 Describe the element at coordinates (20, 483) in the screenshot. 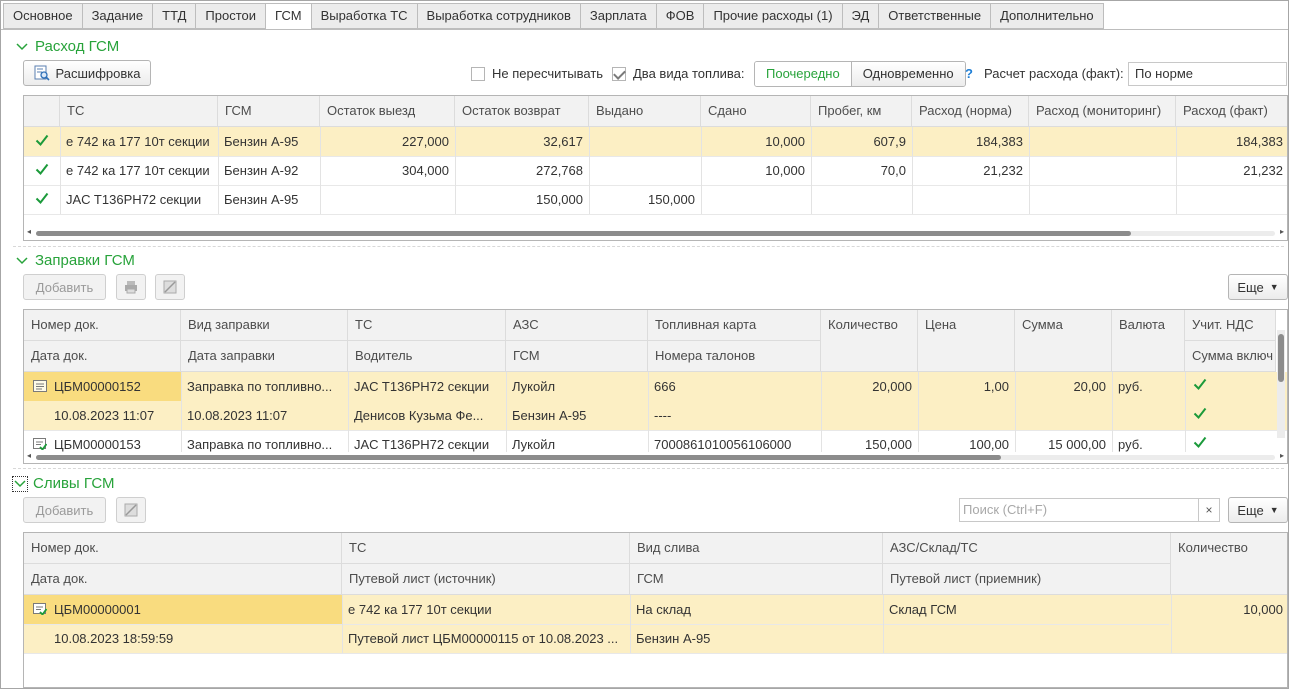

I see `chevron-down-icon` at that location.